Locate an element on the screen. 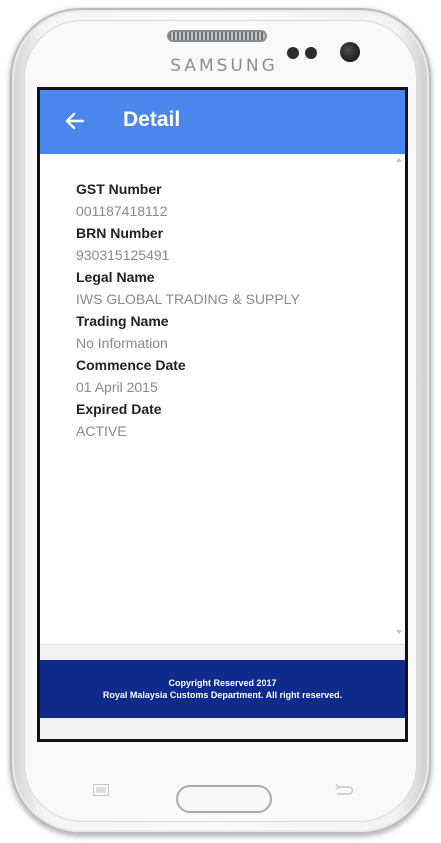 The height and width of the screenshot is (843, 441). field-brn-number: BRN Number 930315125491 is located at coordinates (226, 244).